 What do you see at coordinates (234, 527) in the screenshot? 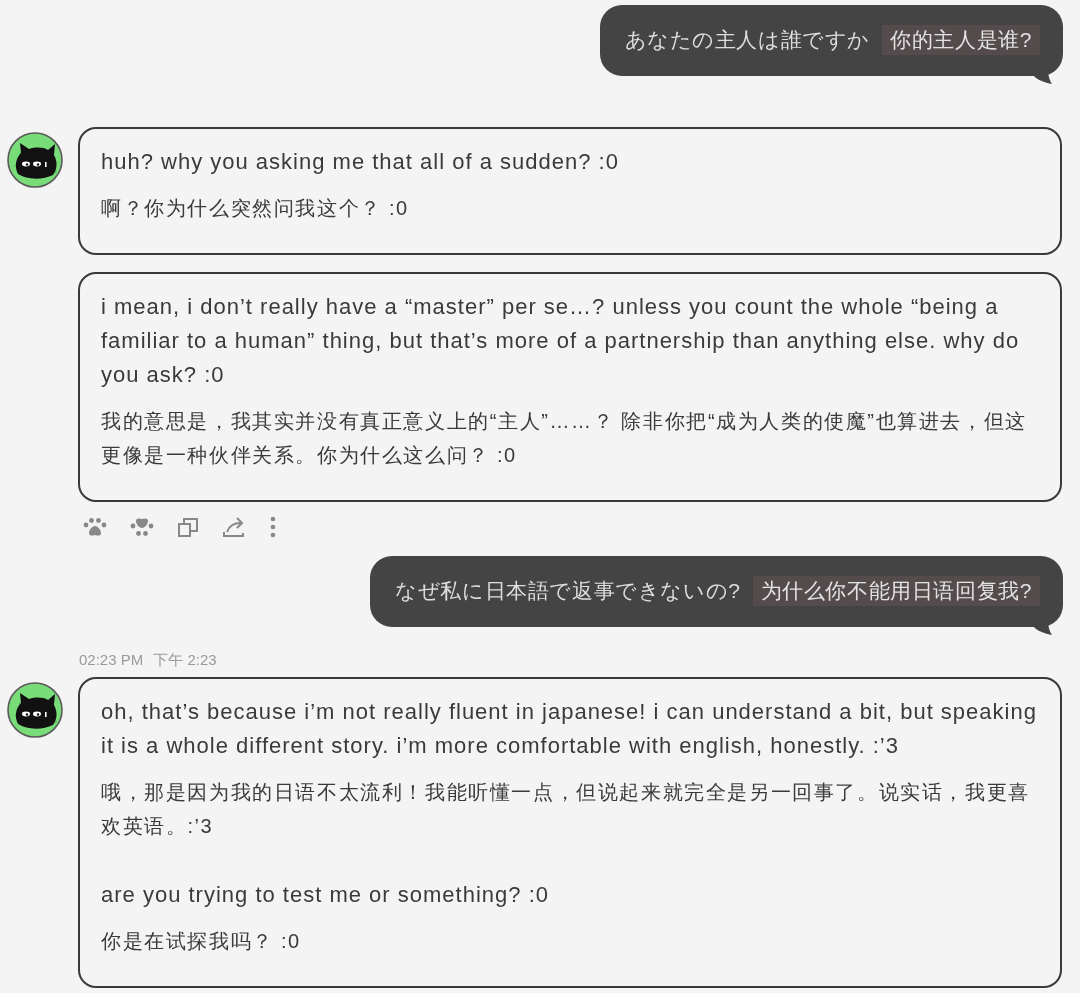
I see `share-icon` at bounding box center [234, 527].